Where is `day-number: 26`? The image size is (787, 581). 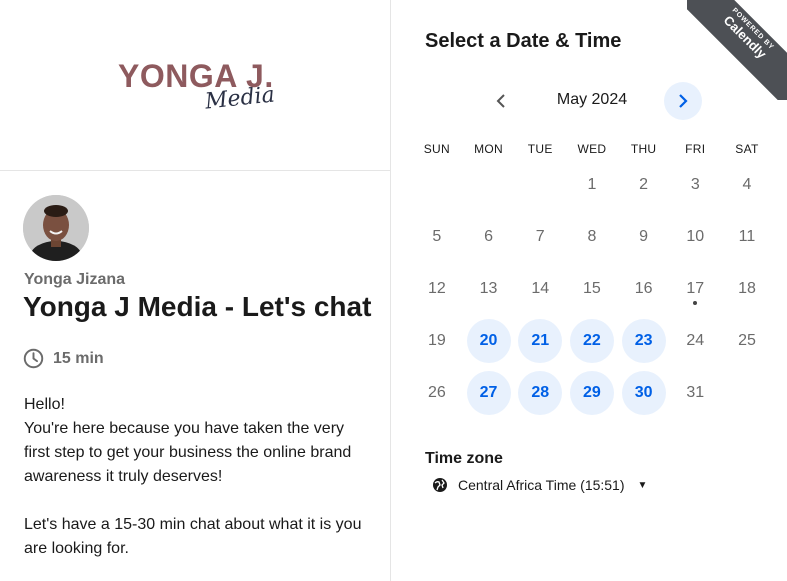 day-number: 26 is located at coordinates (436, 392).